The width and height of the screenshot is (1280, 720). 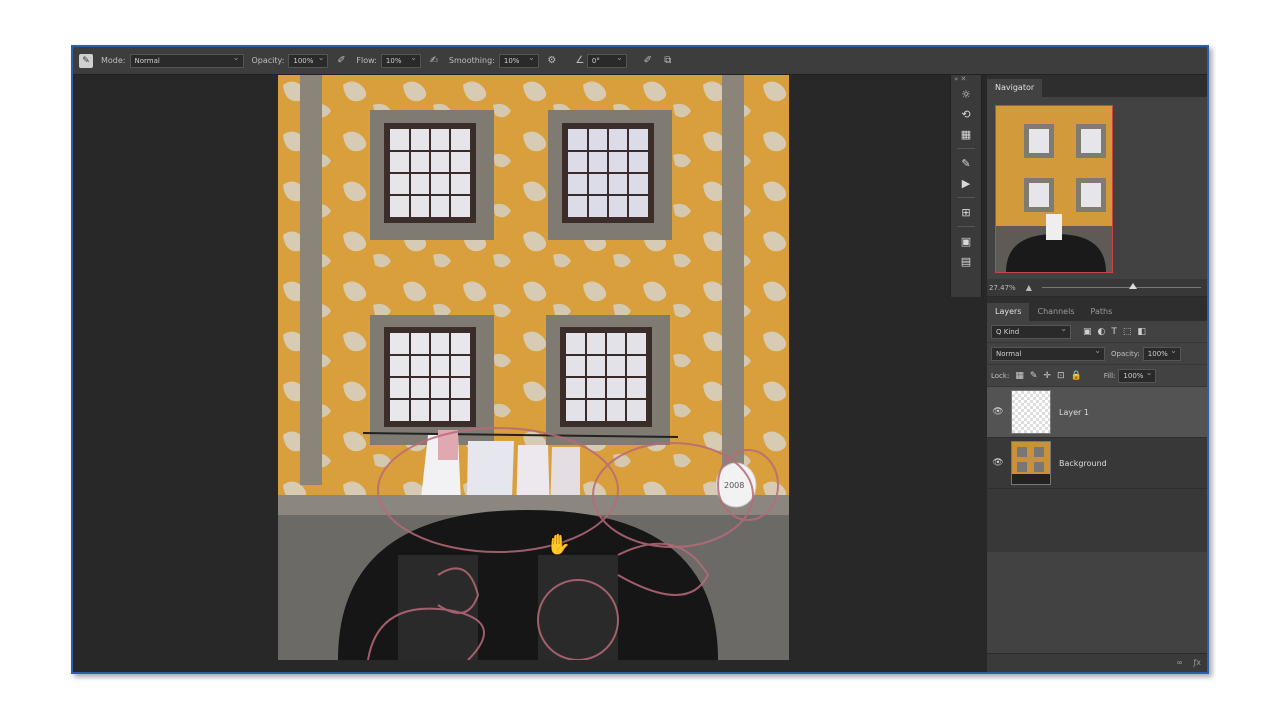 I want to click on blend-mode-select: Normal, so click(x=1048, y=353).